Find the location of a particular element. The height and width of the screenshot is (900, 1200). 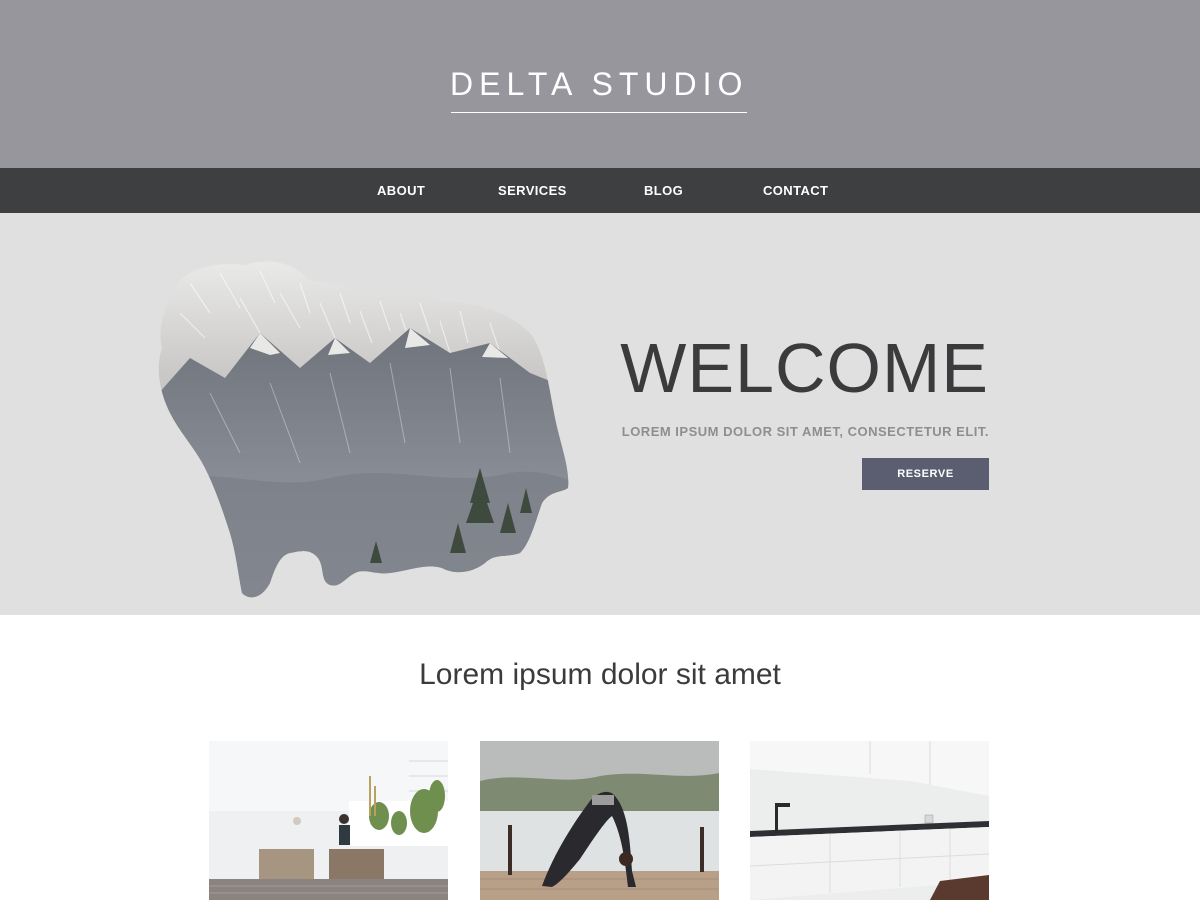

nav-blog: BLOG is located at coordinates (663, 190).